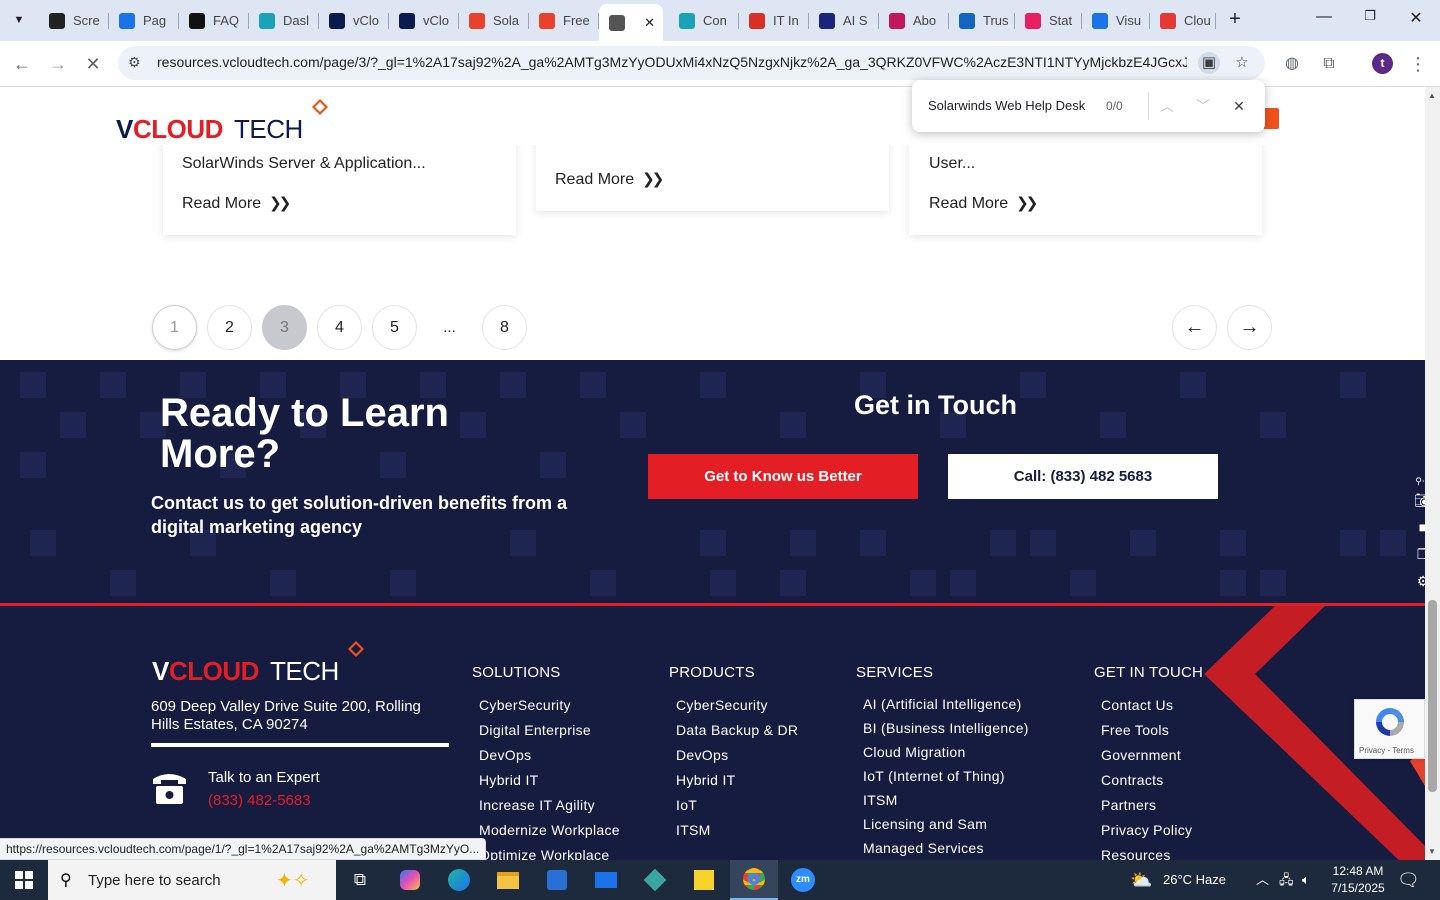 The height and width of the screenshot is (900, 1440). What do you see at coordinates (1324, 17) in the screenshot?
I see `minimize-icon: —` at bounding box center [1324, 17].